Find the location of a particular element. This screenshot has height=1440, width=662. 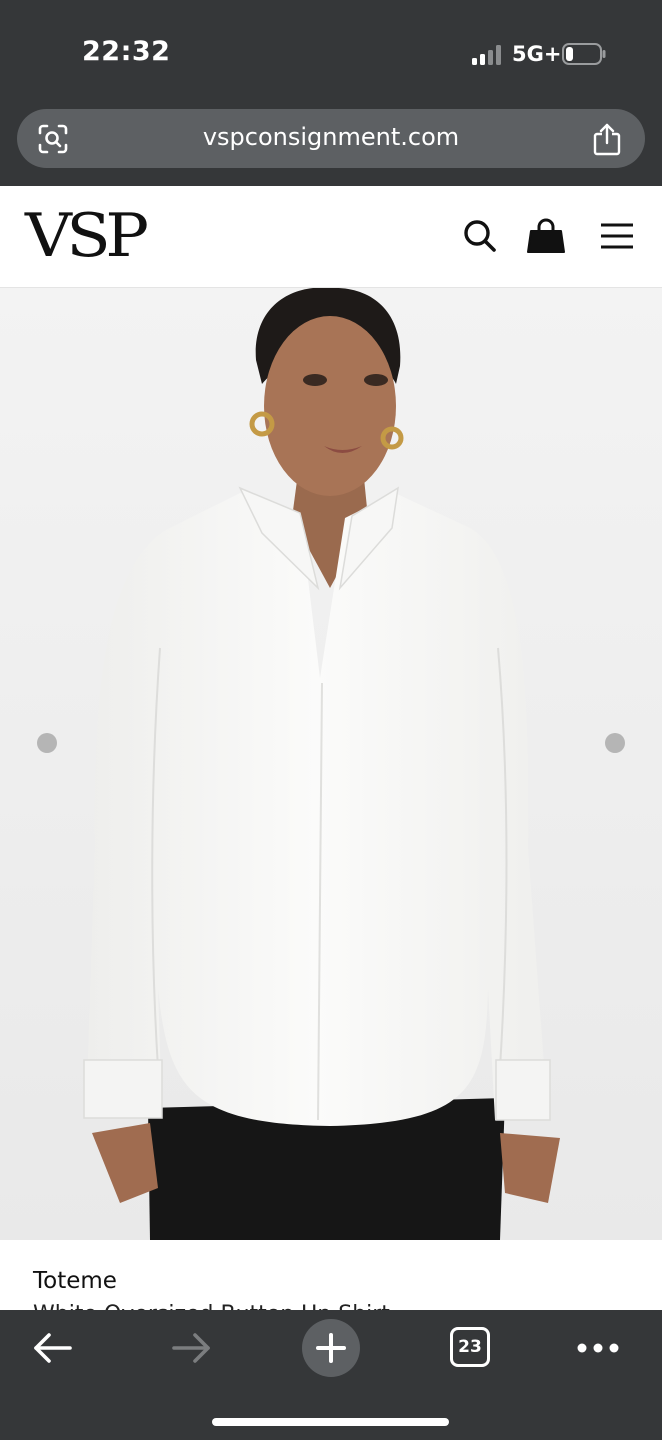

cellular-signal-icon is located at coordinates (486, 55).